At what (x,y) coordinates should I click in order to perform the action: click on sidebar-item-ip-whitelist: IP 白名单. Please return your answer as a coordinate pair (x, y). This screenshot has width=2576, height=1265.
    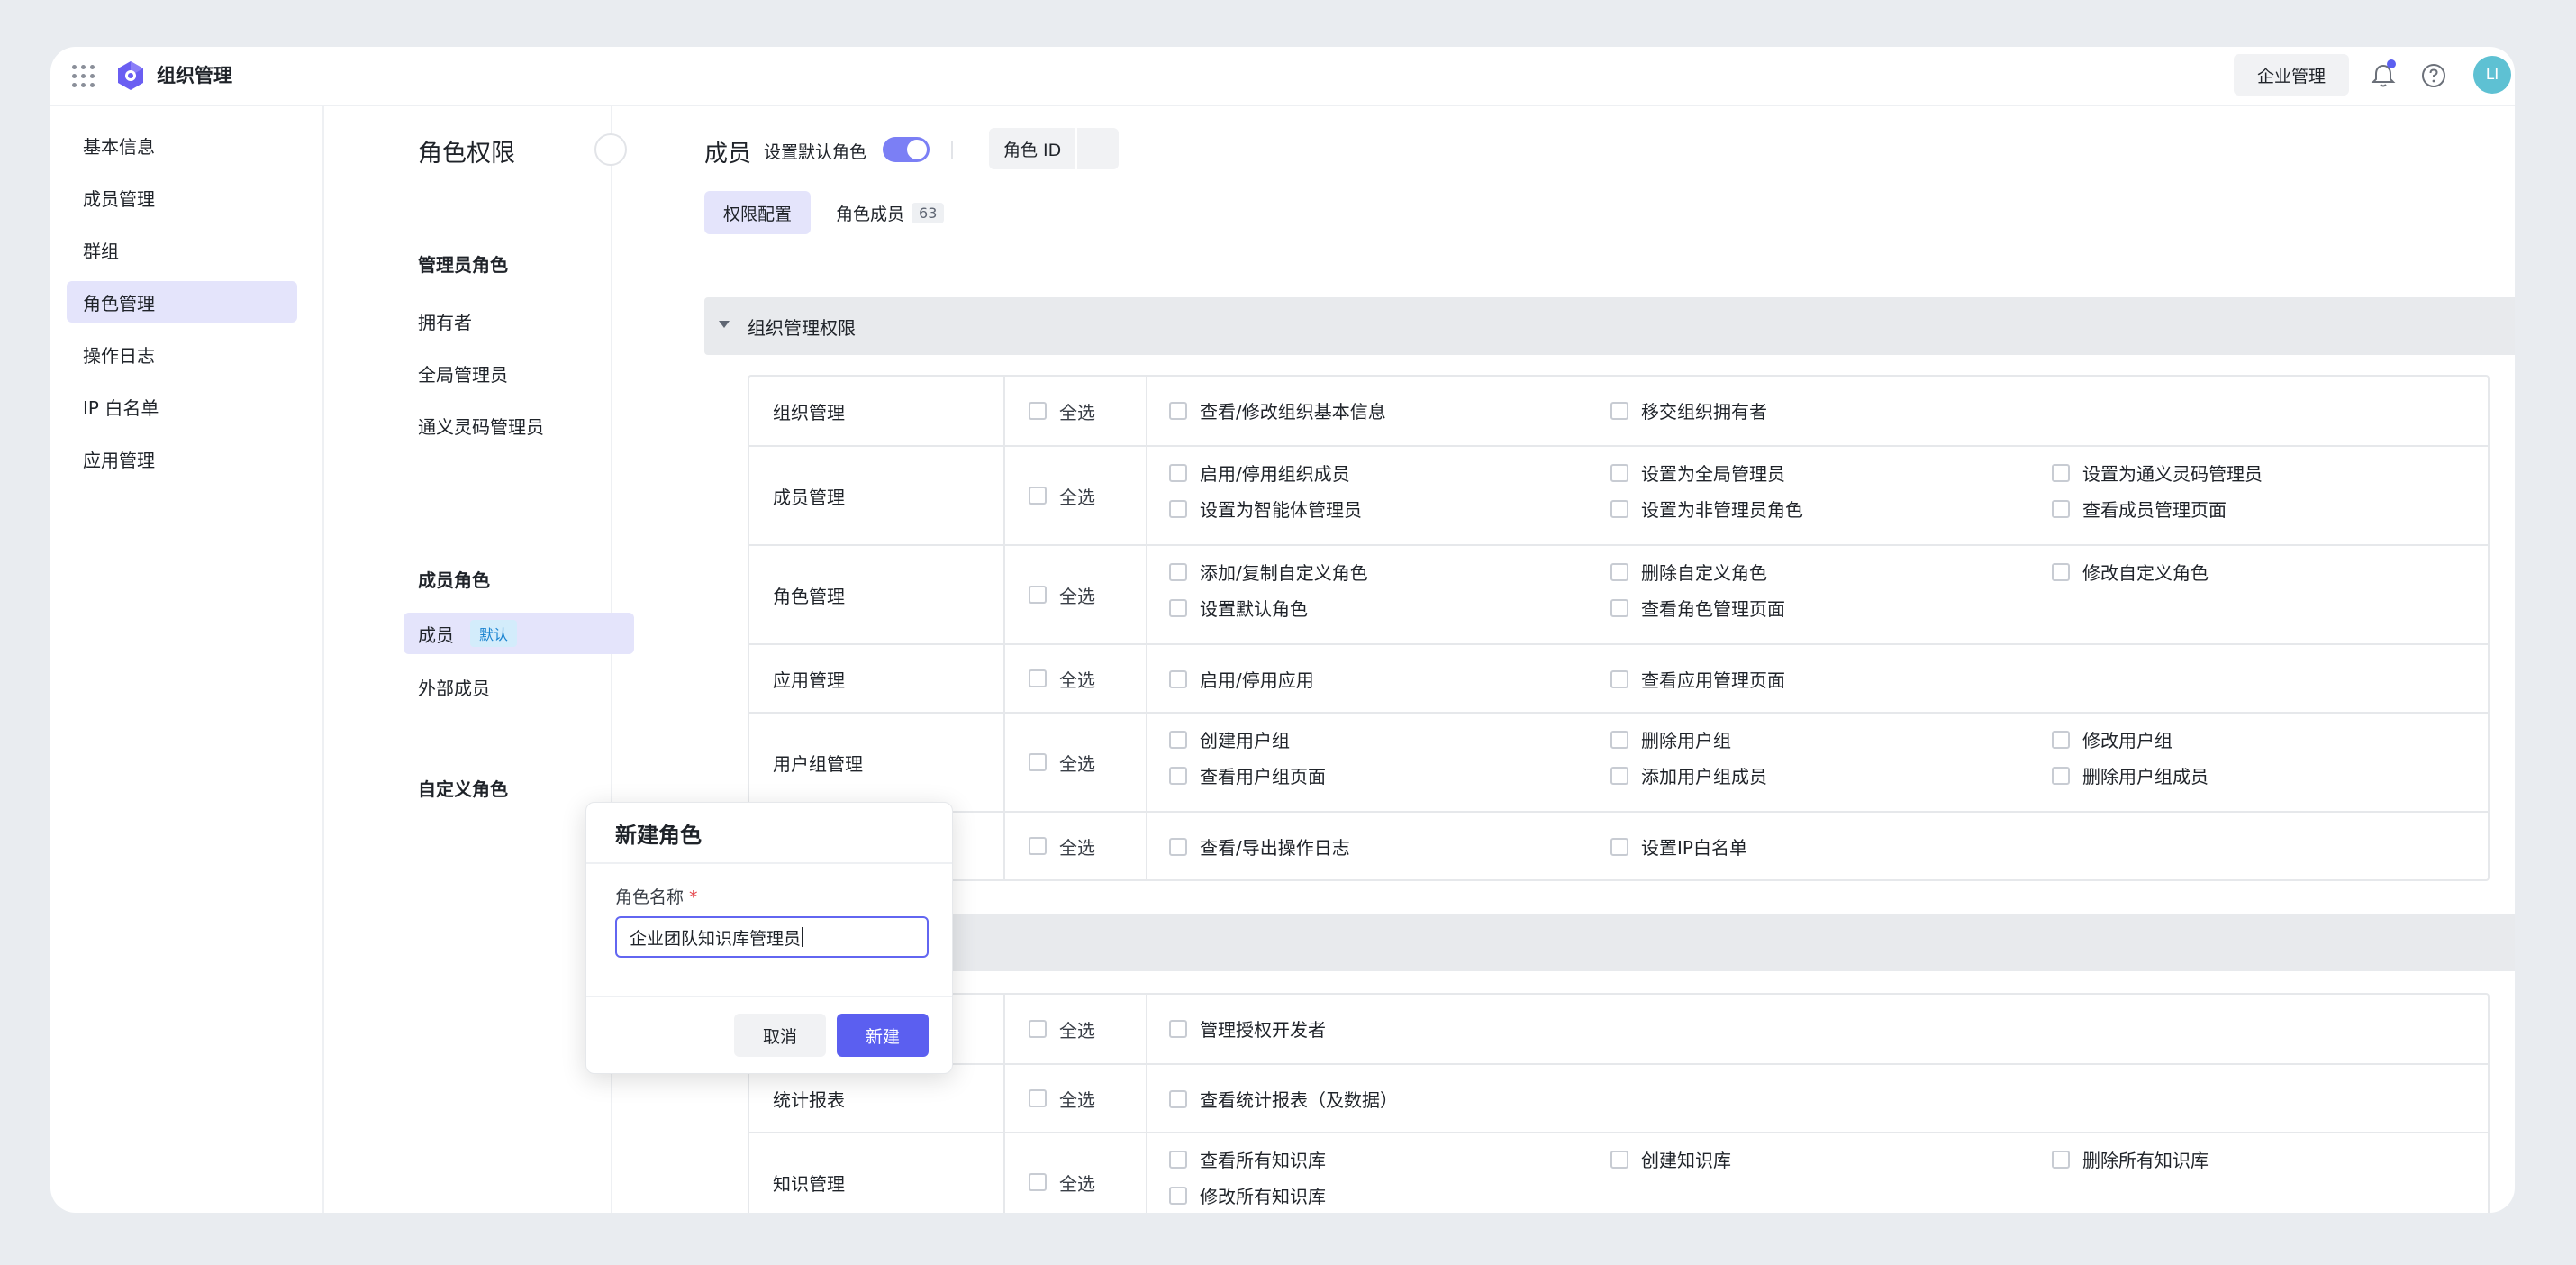
    Looking at the image, I should click on (182, 406).